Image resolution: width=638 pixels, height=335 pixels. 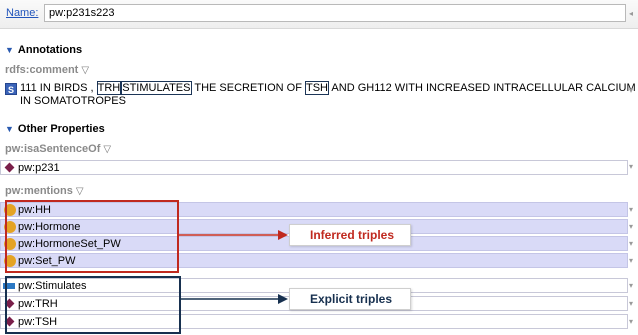 What do you see at coordinates (316, 88) in the screenshot?
I see `highlight-tsh: TSH` at bounding box center [316, 88].